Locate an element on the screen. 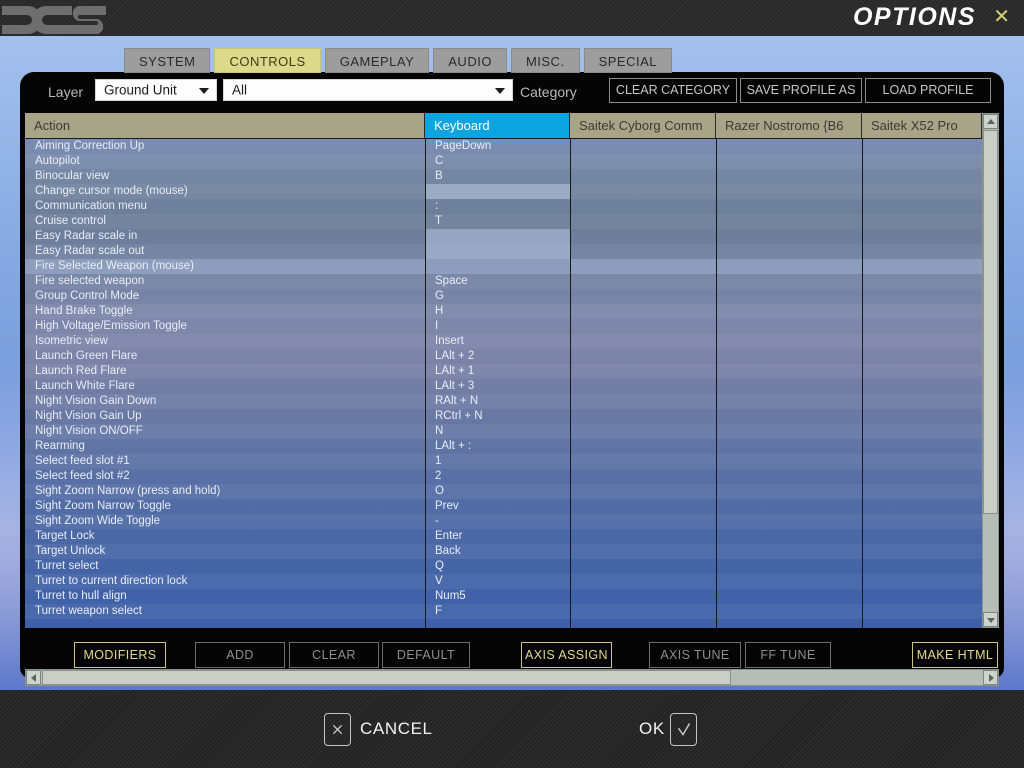  cell-action: Communication menu is located at coordinates (225, 206).